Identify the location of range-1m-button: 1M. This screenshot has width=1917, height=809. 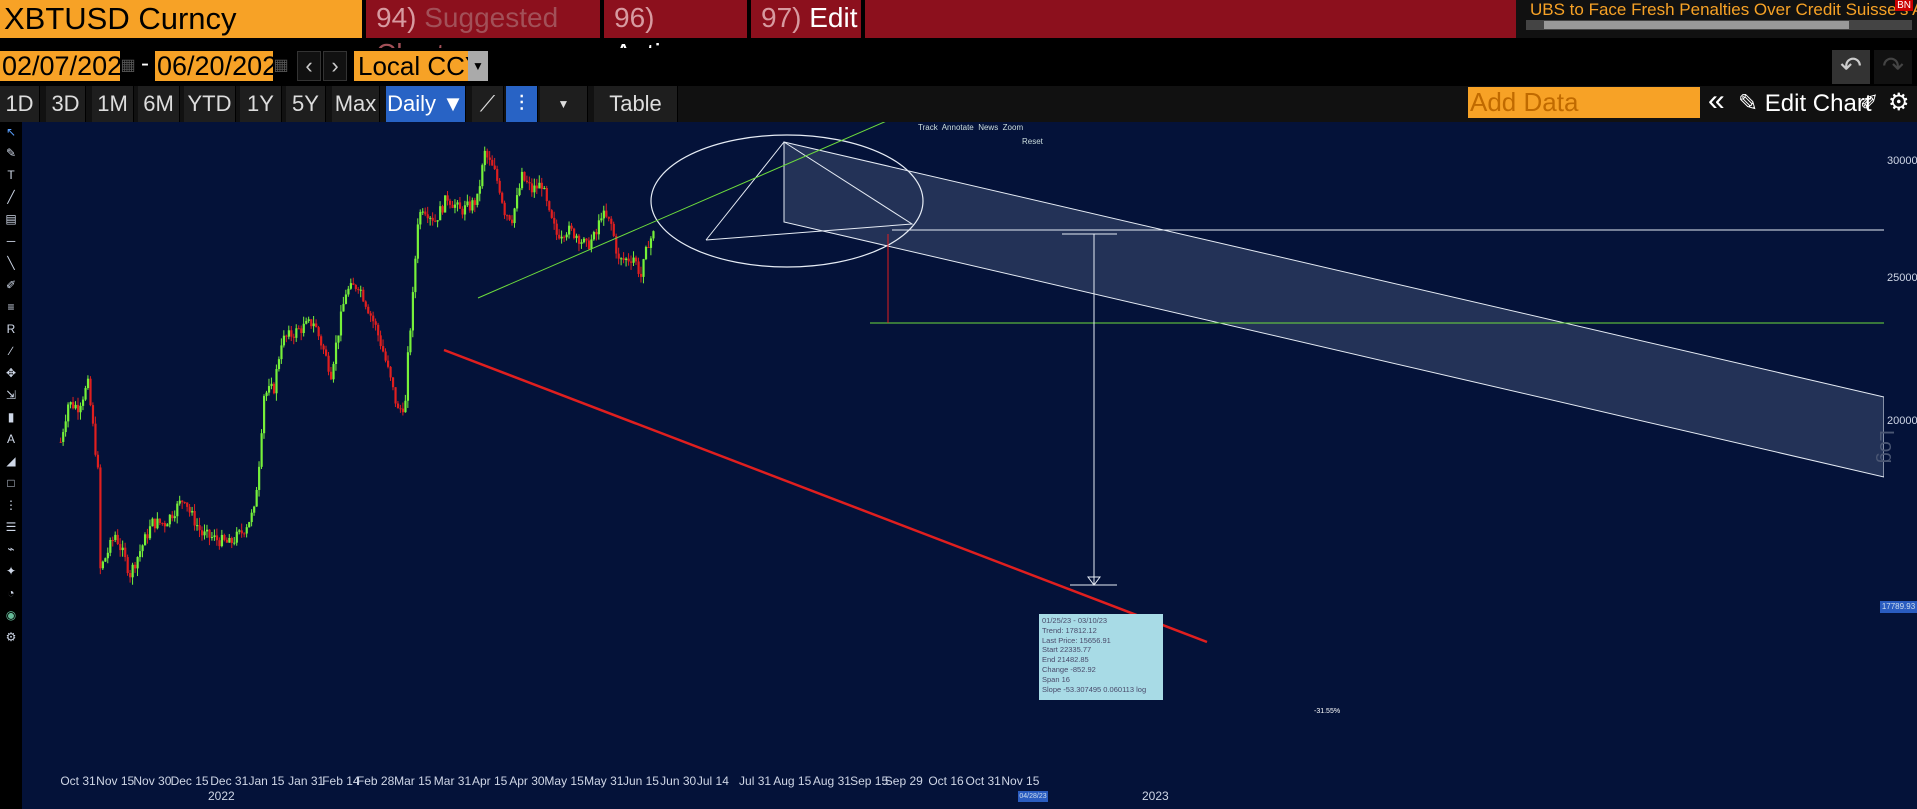
(113, 104).